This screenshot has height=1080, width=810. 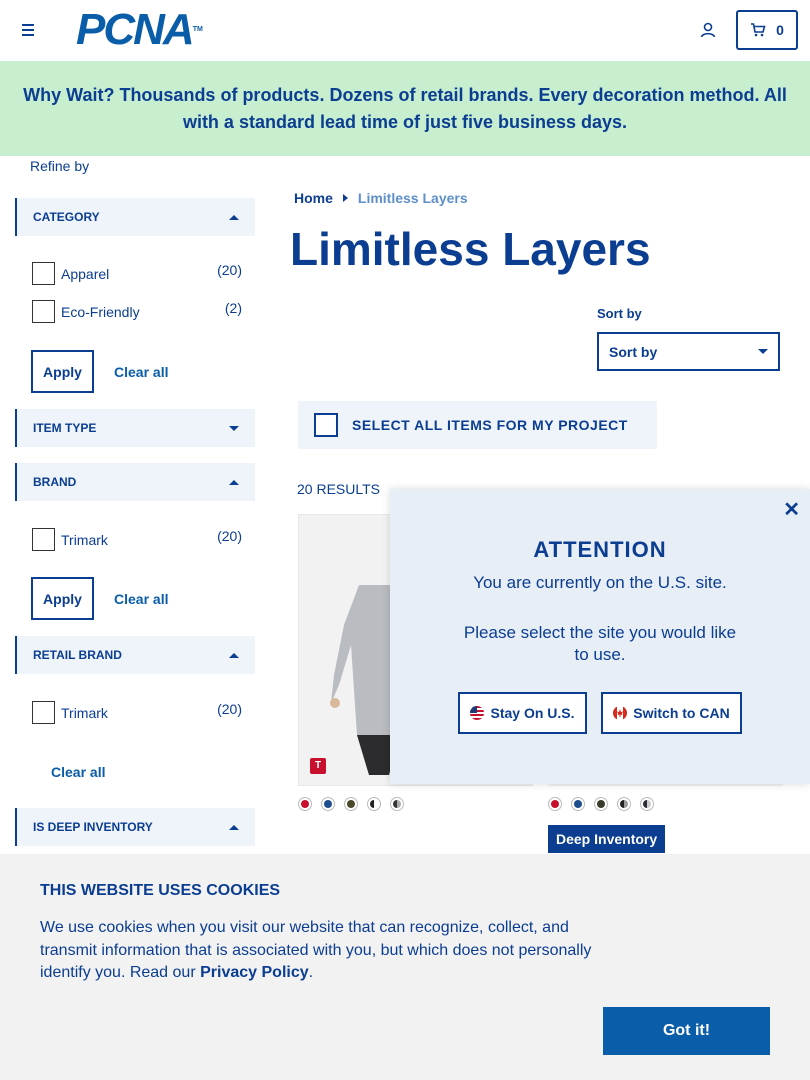 I want to click on sort-selected-value: Sort by, so click(x=633, y=351).